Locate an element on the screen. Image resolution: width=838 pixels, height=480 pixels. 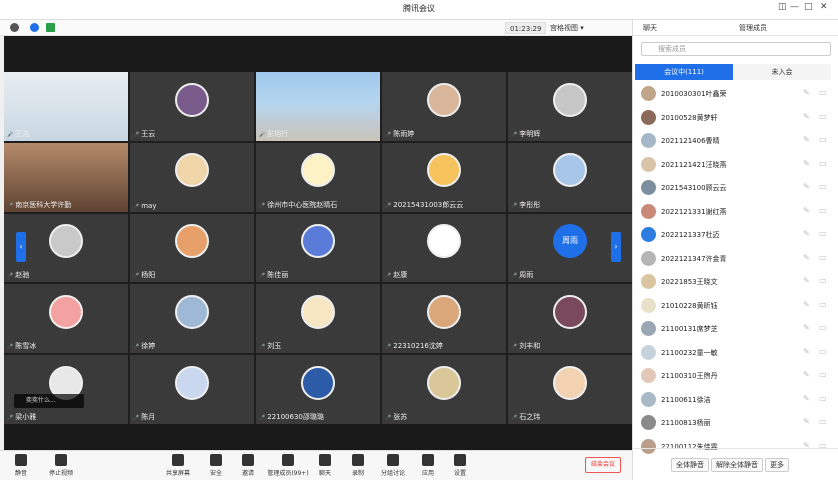
maximize-icon: □ is located at coordinates (808, 7).